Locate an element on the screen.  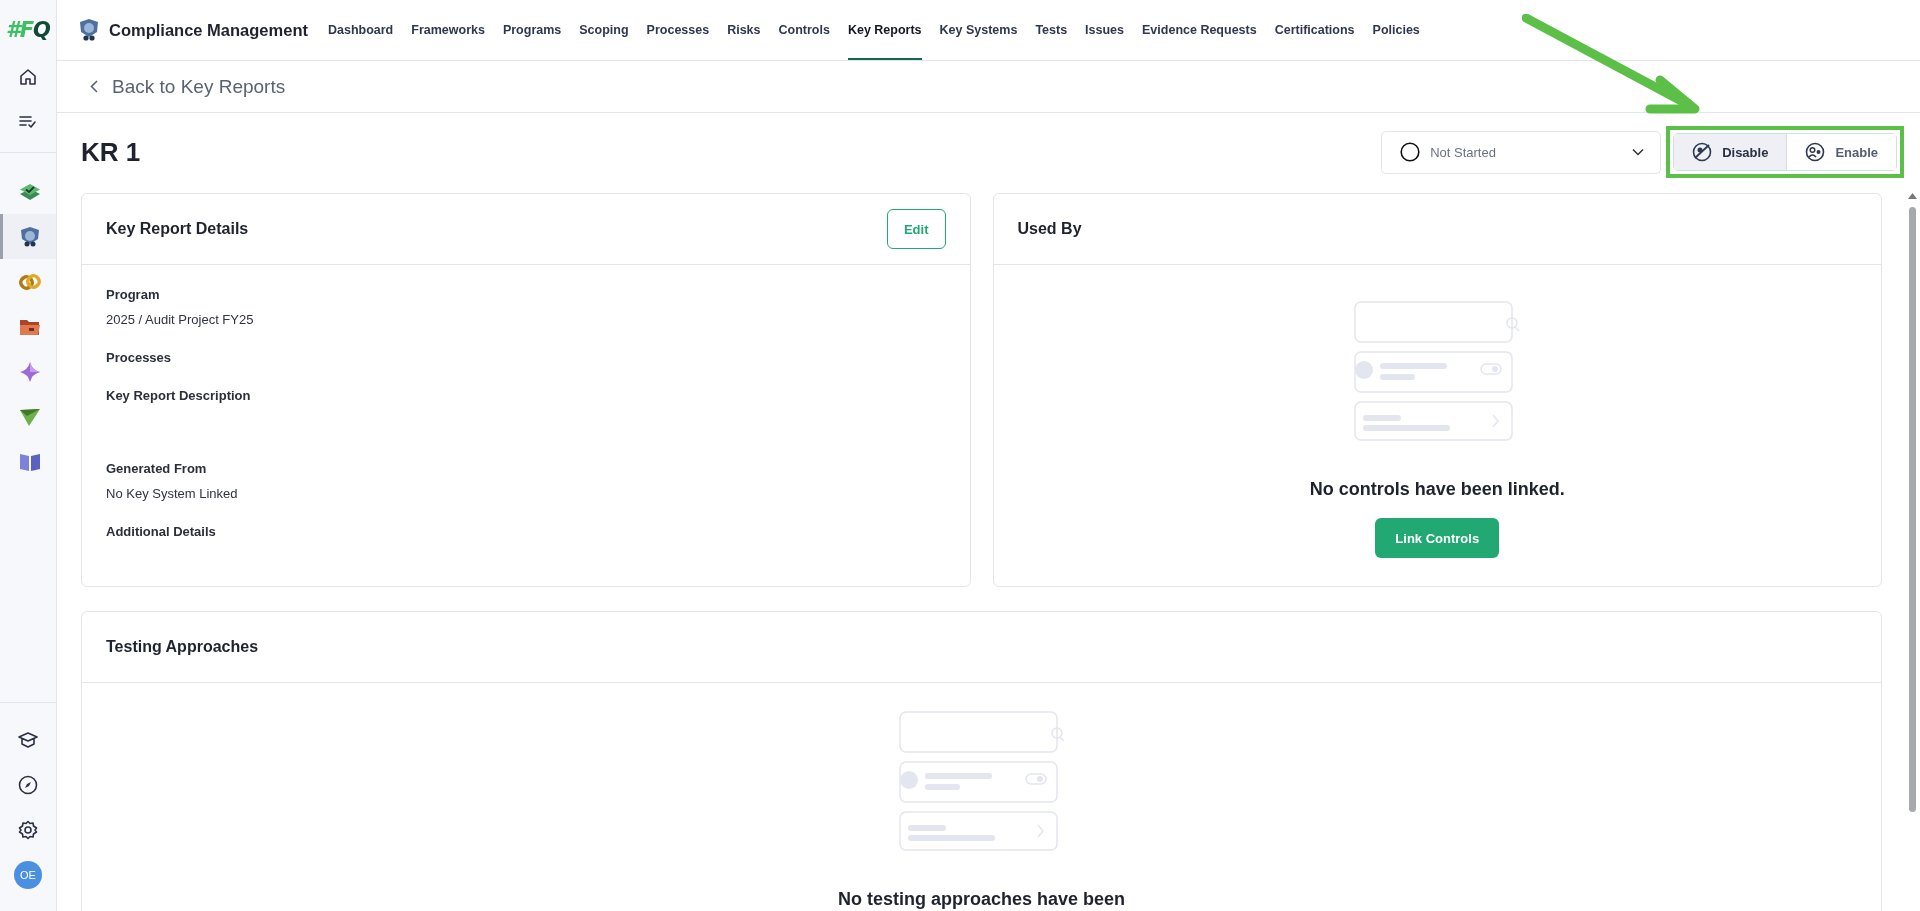
eye-slash-icon is located at coordinates (1702, 152).